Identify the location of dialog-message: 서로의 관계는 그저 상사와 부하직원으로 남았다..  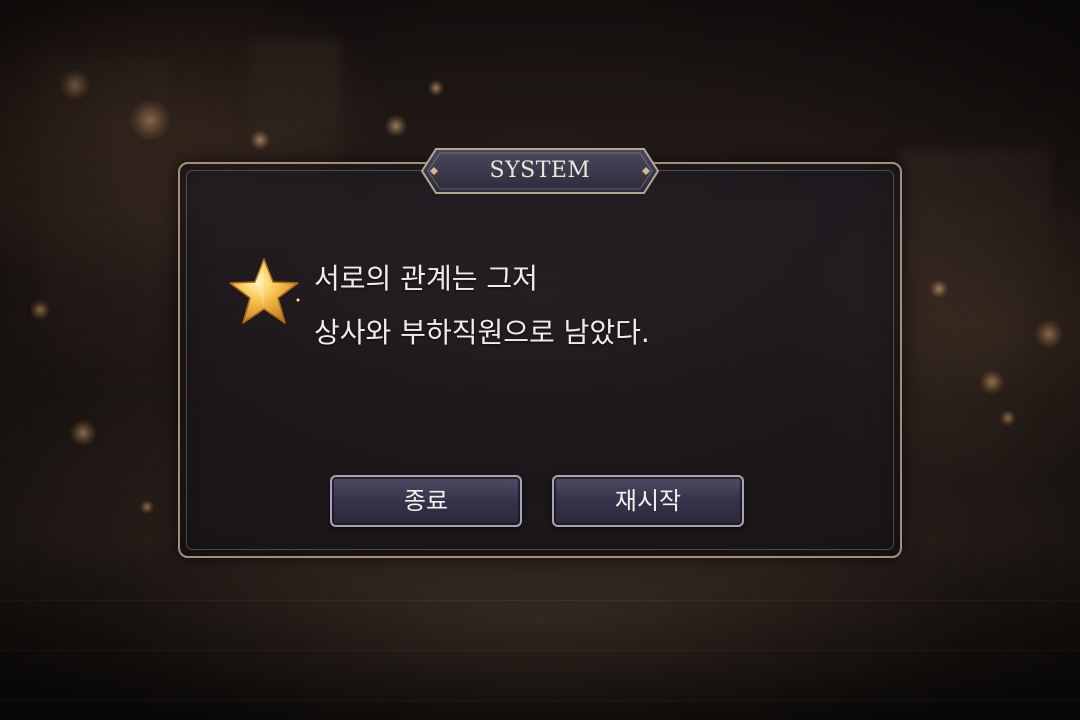
(564, 311).